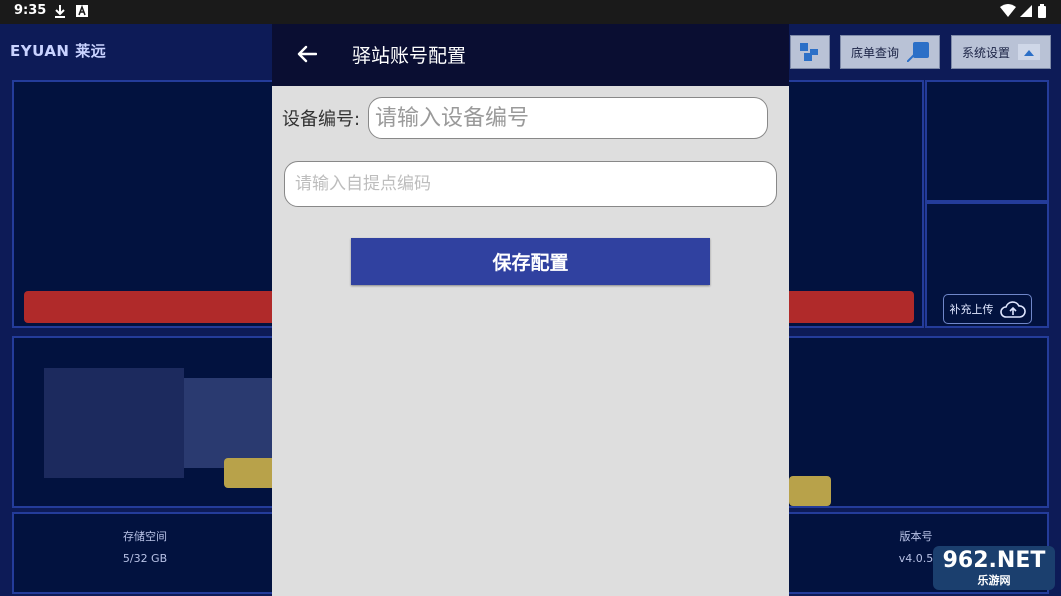  What do you see at coordinates (916, 536) in the screenshot?
I see `version-label: 版本号` at bounding box center [916, 536].